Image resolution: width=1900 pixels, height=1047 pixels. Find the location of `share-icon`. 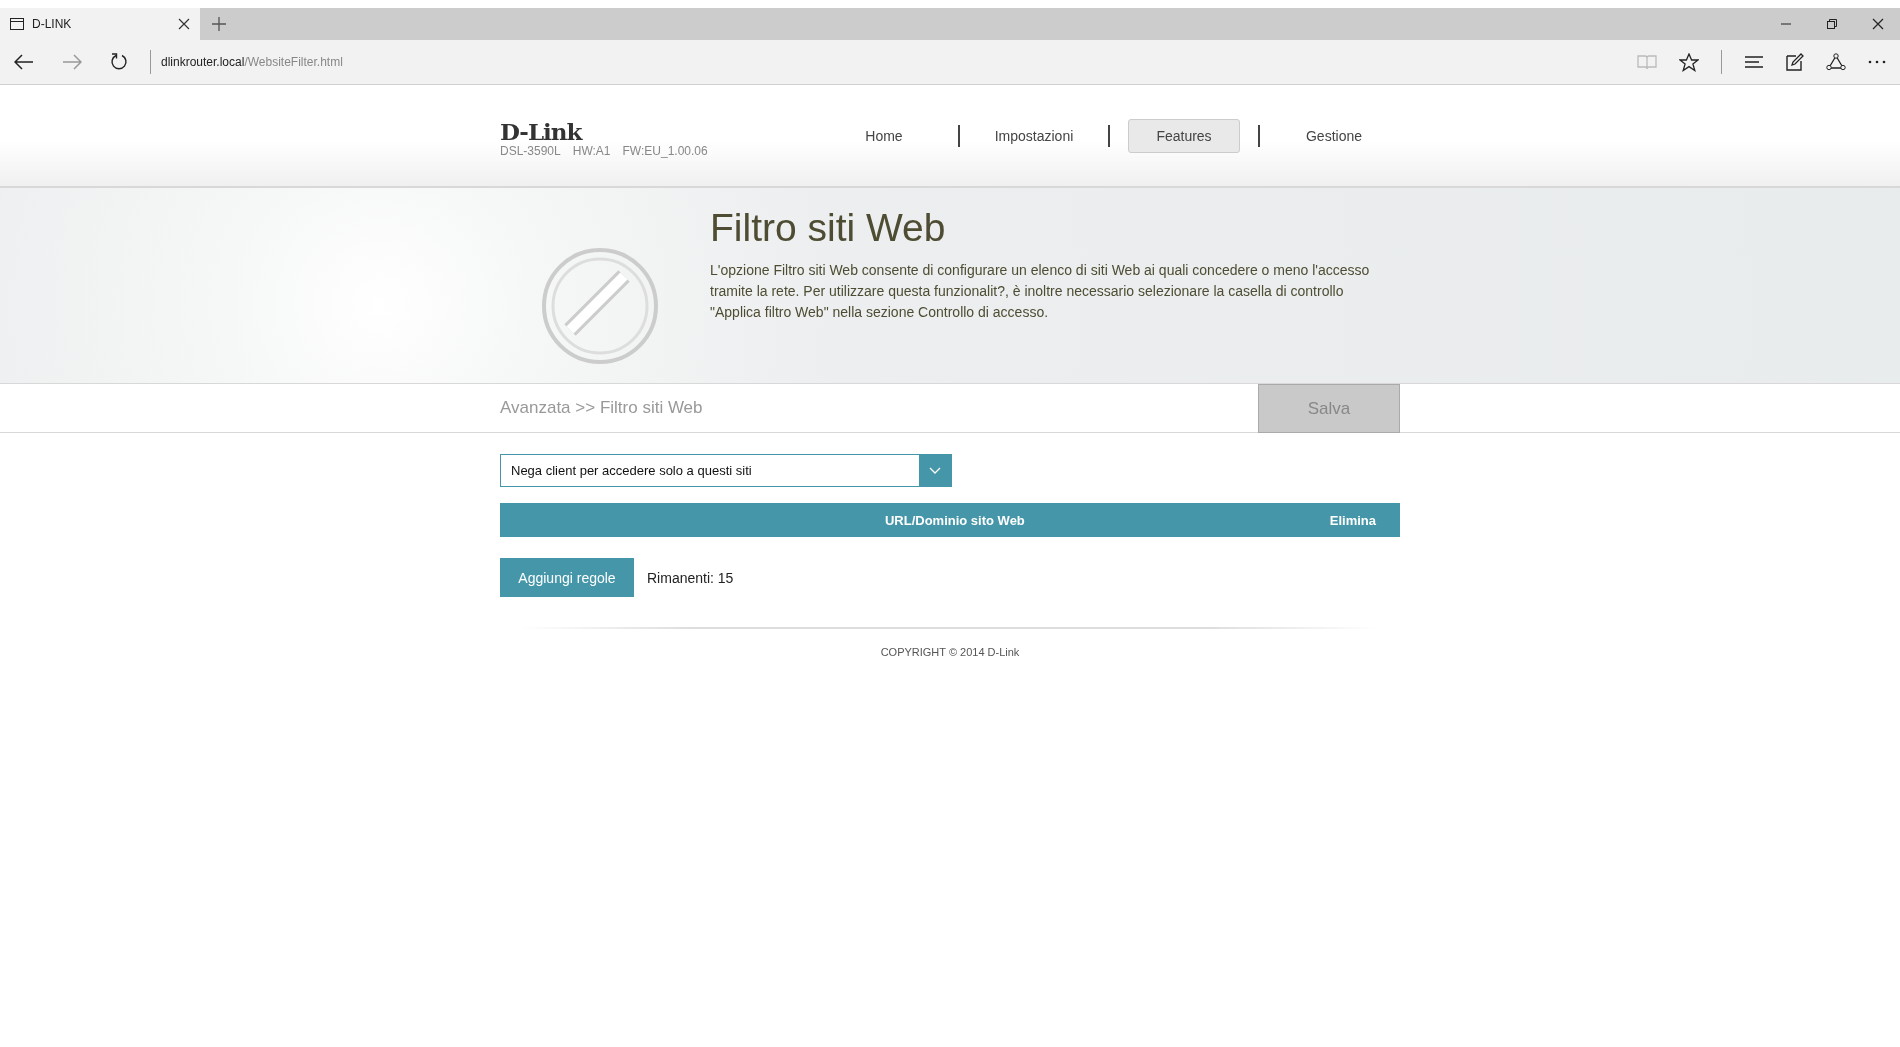

share-icon is located at coordinates (1836, 62).